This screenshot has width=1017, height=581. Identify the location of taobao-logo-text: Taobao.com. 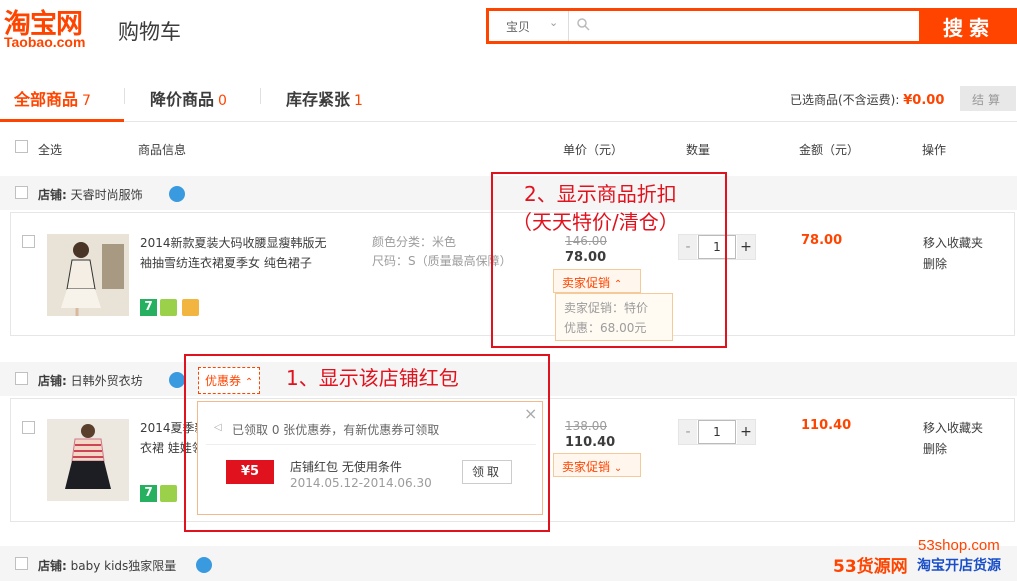
(45, 42).